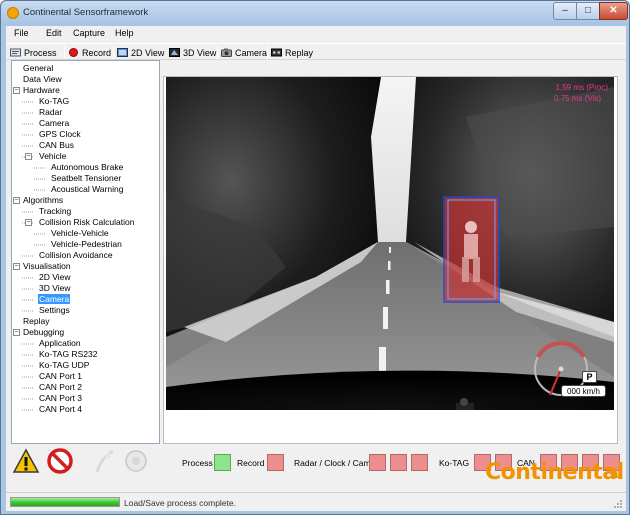  I want to click on kotag-indicator-label: Ko-TAG, so click(454, 463).